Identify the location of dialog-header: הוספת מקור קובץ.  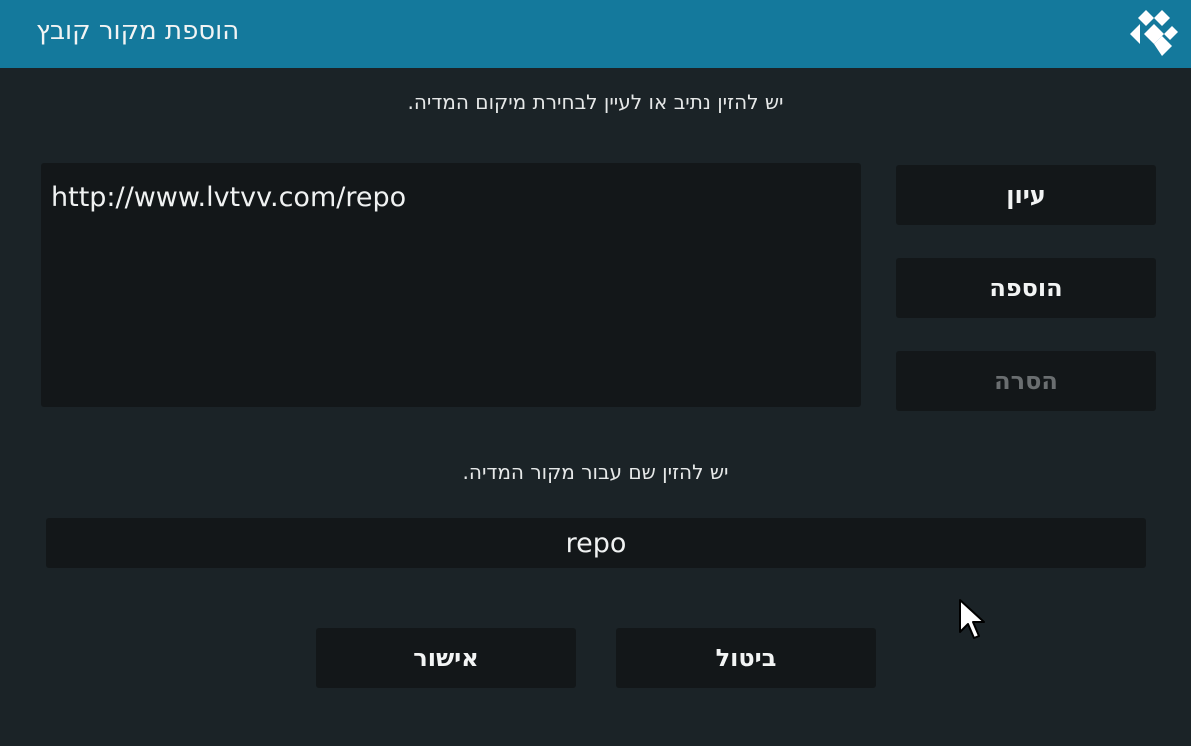
(595, 34).